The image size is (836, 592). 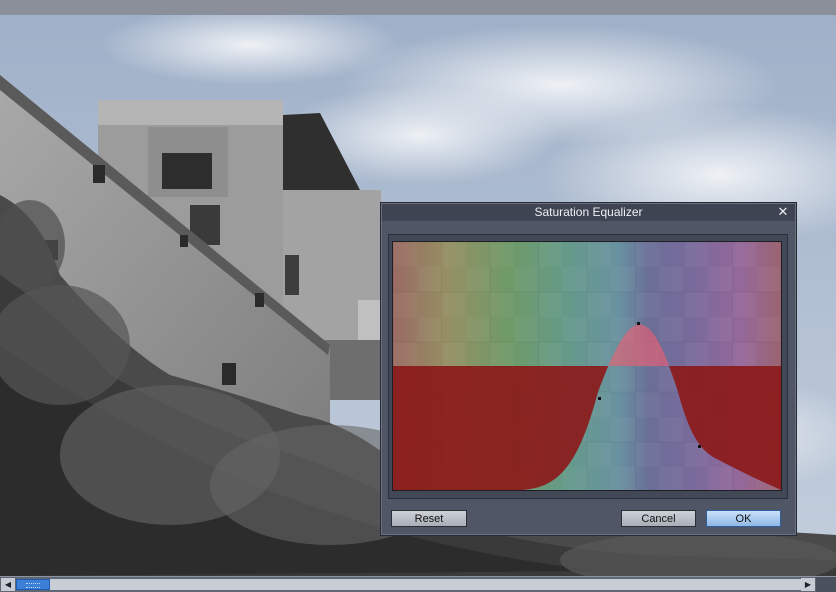 I want to click on close-icon: ✕, so click(x=783, y=211).